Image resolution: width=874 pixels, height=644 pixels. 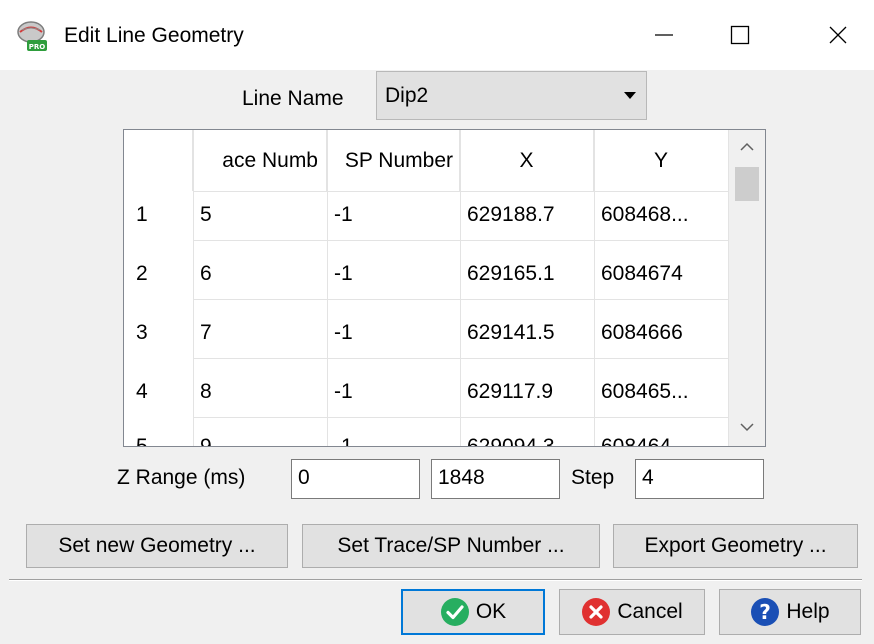 I want to click on divider, so click(x=435, y=580).